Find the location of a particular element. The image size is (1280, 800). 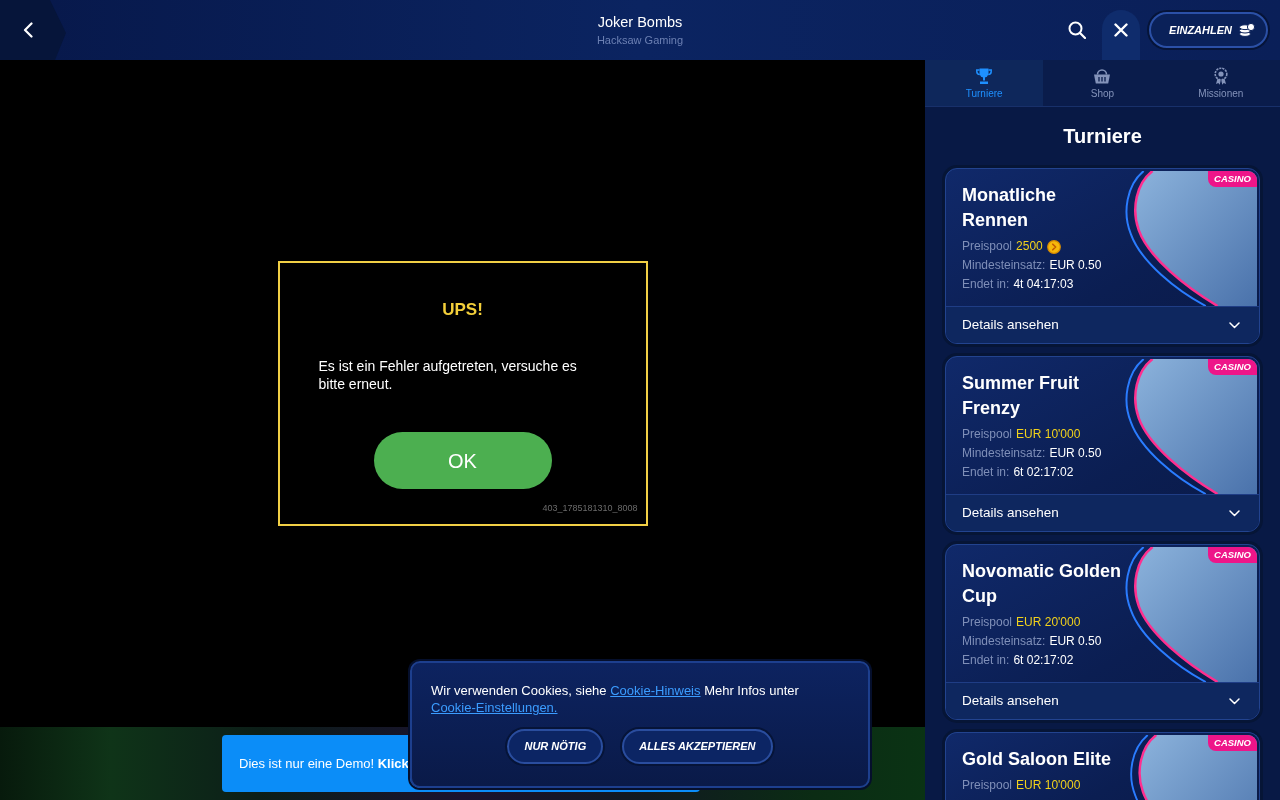

close-icon is located at coordinates (1121, 30).